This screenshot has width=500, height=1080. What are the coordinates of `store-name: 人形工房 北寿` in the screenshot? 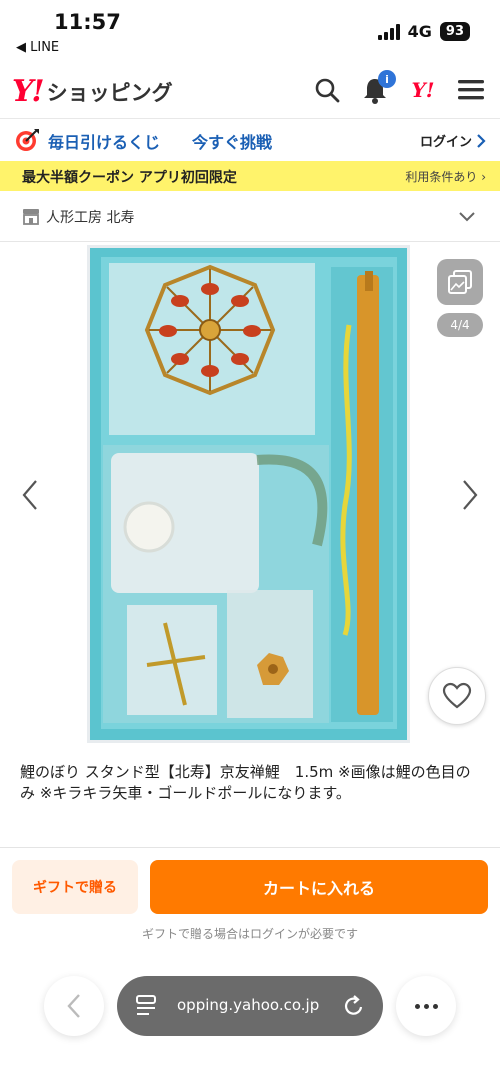 It's located at (90, 218).